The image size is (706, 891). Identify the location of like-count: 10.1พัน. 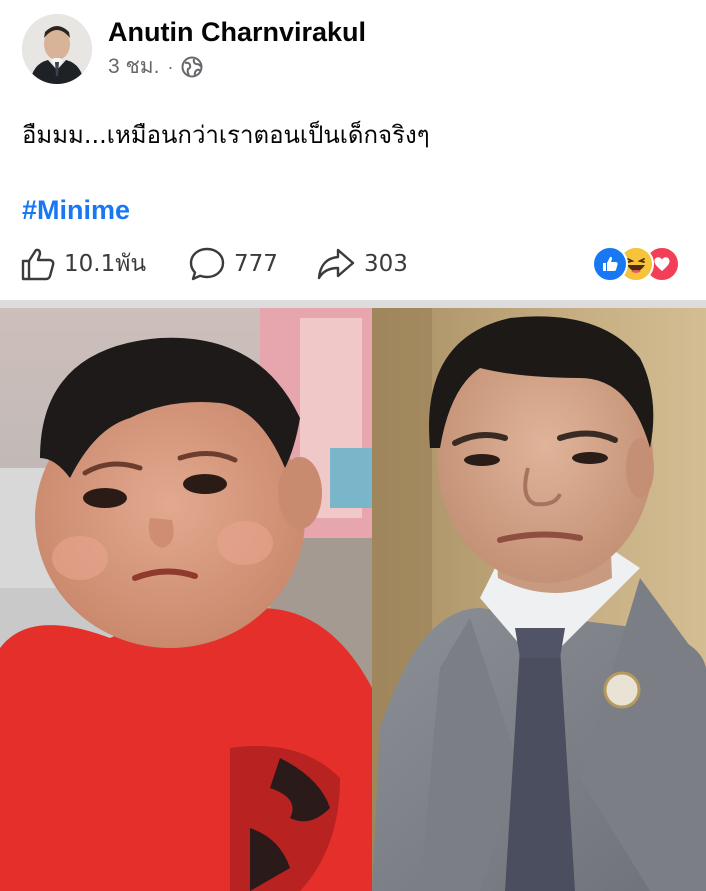
(105, 264).